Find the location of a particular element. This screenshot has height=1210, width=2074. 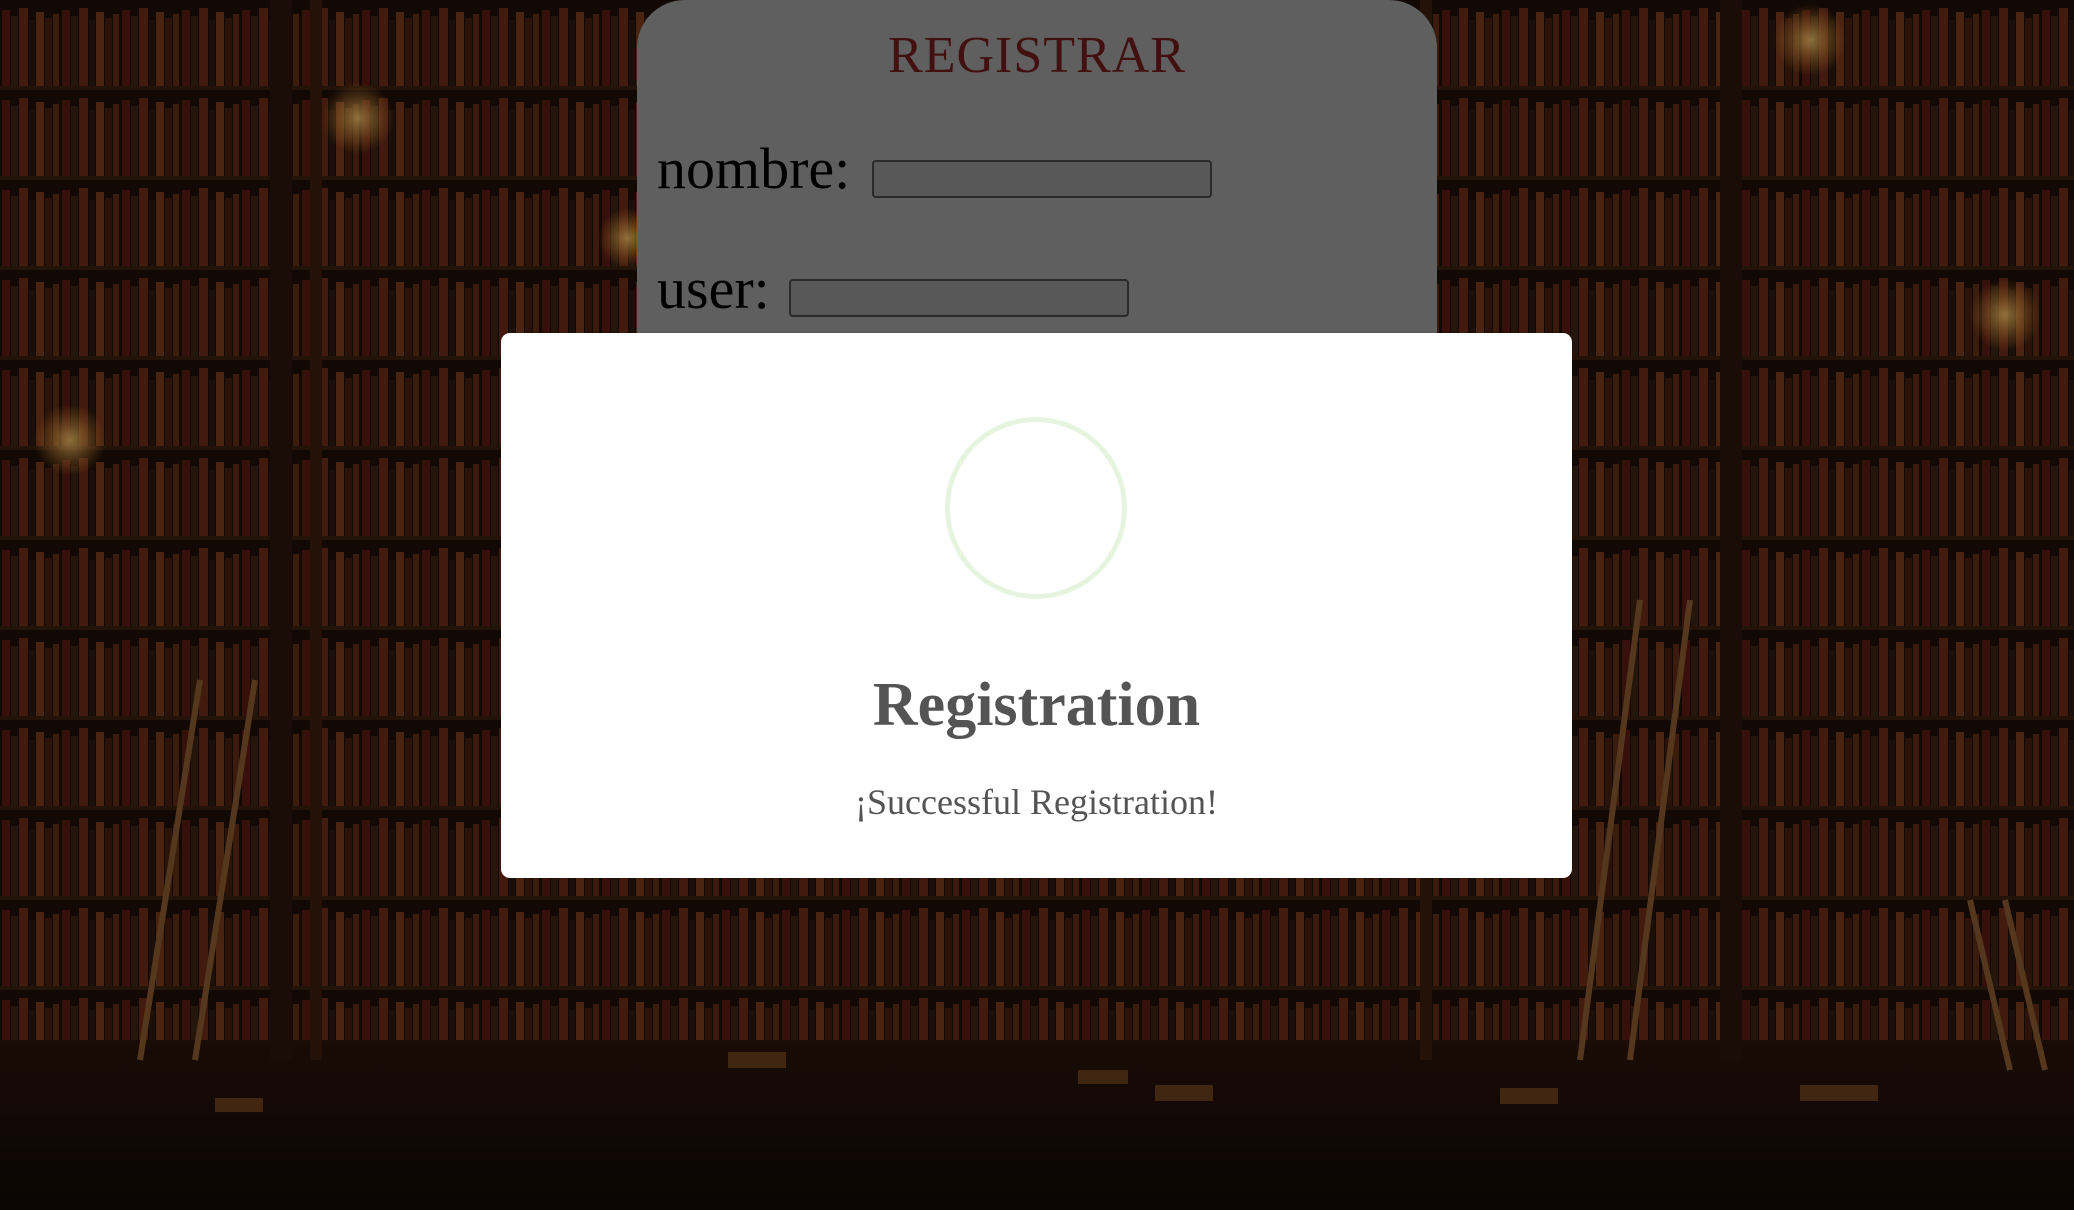

dialog-title: Registration is located at coordinates (1036, 705).